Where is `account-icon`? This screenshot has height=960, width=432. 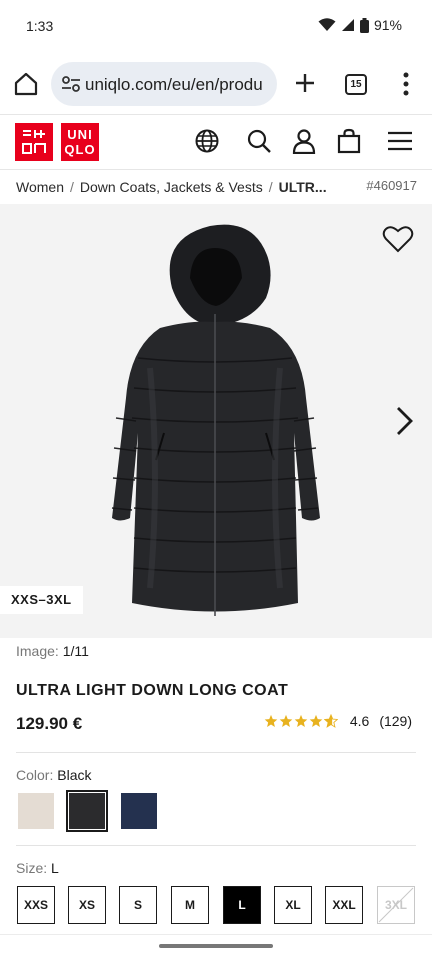 account-icon is located at coordinates (304, 141).